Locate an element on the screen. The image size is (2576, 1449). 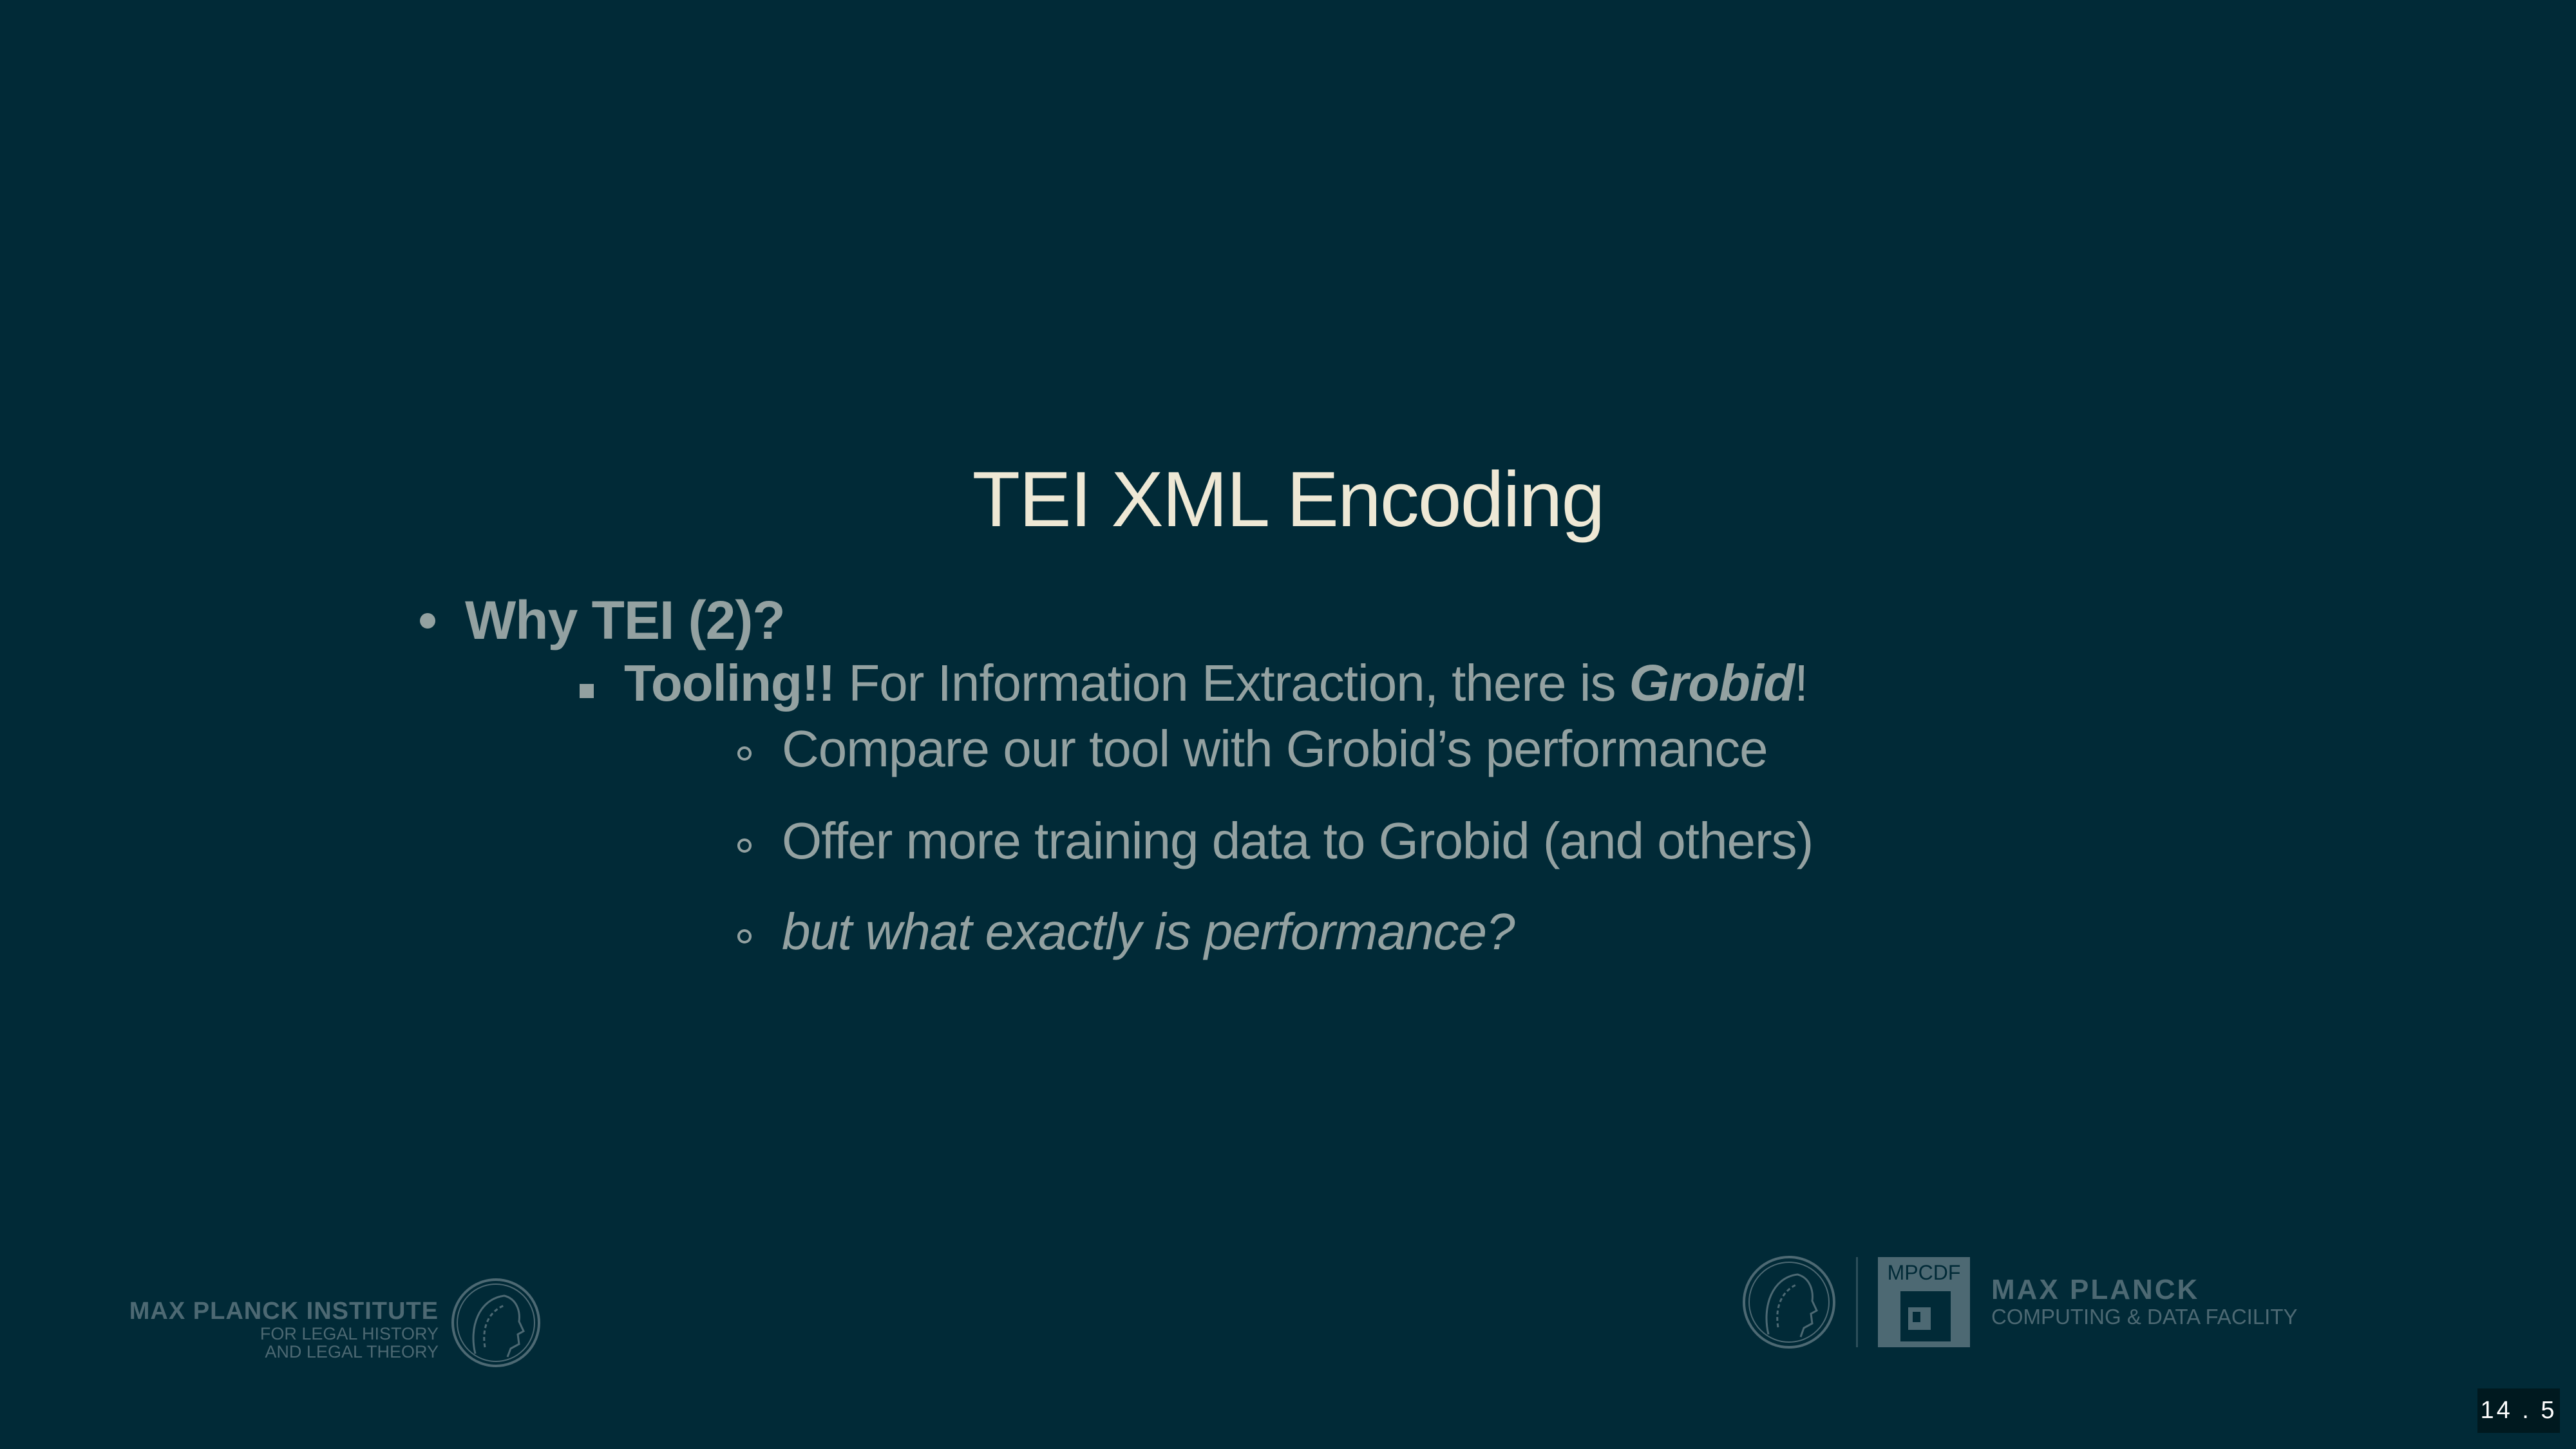
bold-text: Tooling!! is located at coordinates (729, 683).